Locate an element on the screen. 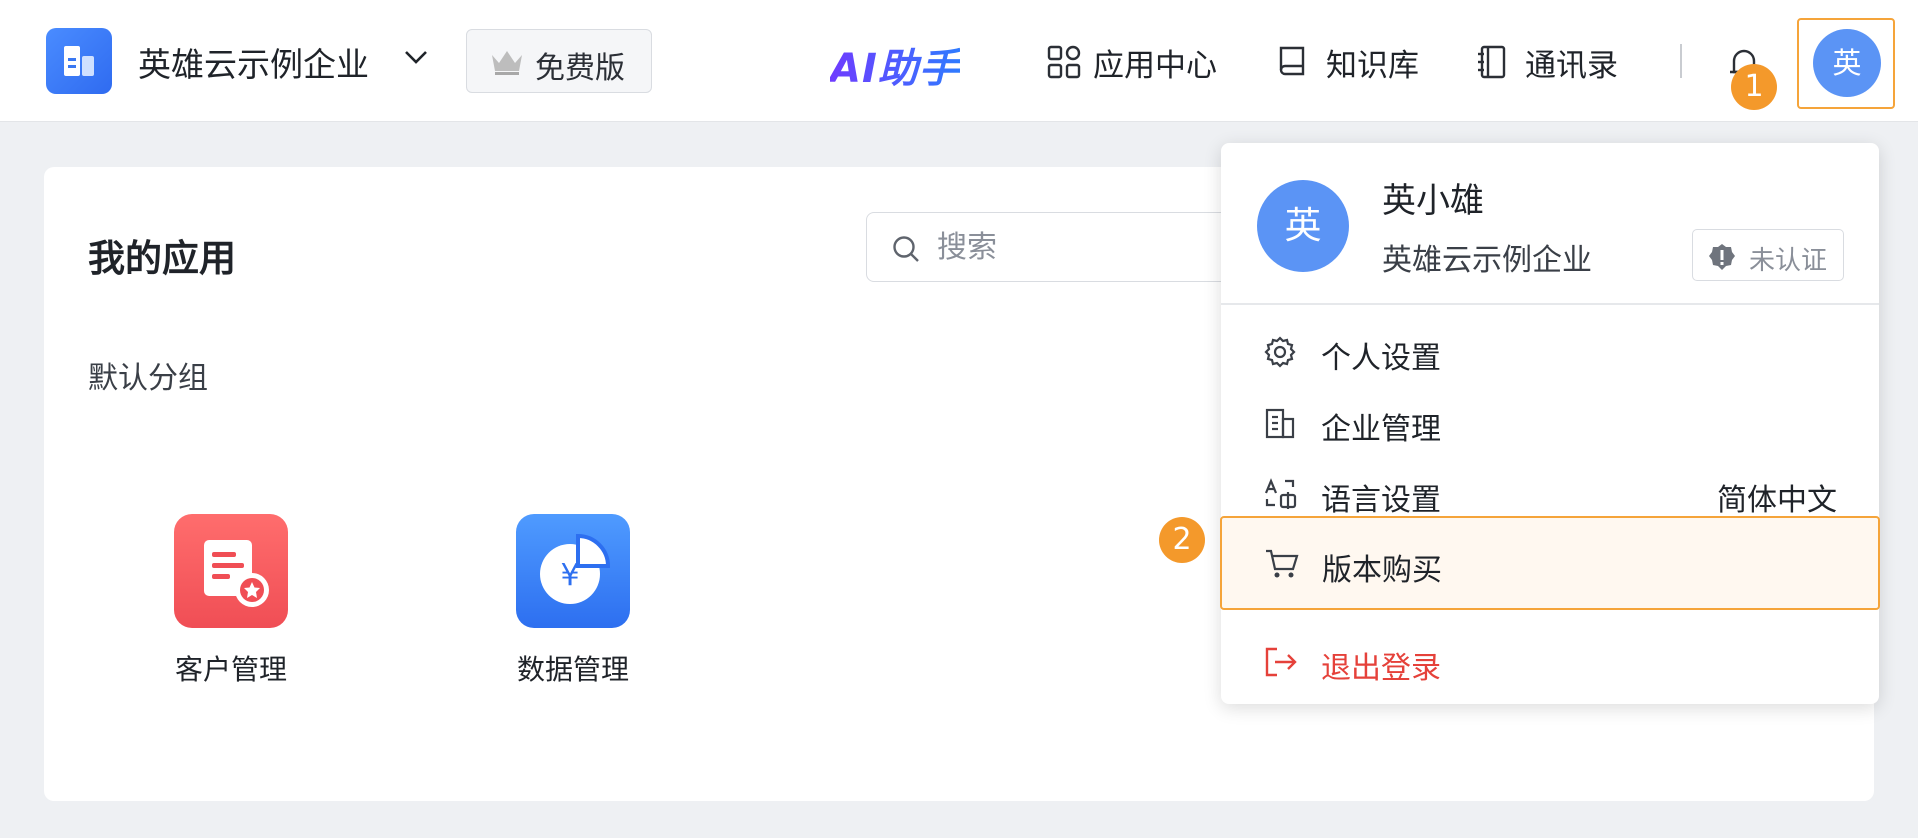 This screenshot has height=838, width=1918. top-bar: 英雄云示例企业 免费版 AI助手 应用中心 知识库 通讯录 1 英 is located at coordinates (959, 61).